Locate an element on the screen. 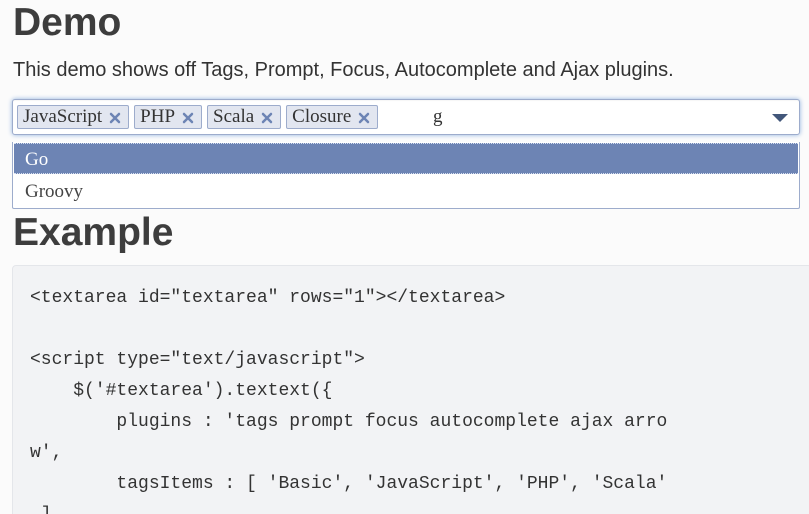 This screenshot has width=809, height=514. code-line: $('#textarea').textext({ is located at coordinates (181, 391).